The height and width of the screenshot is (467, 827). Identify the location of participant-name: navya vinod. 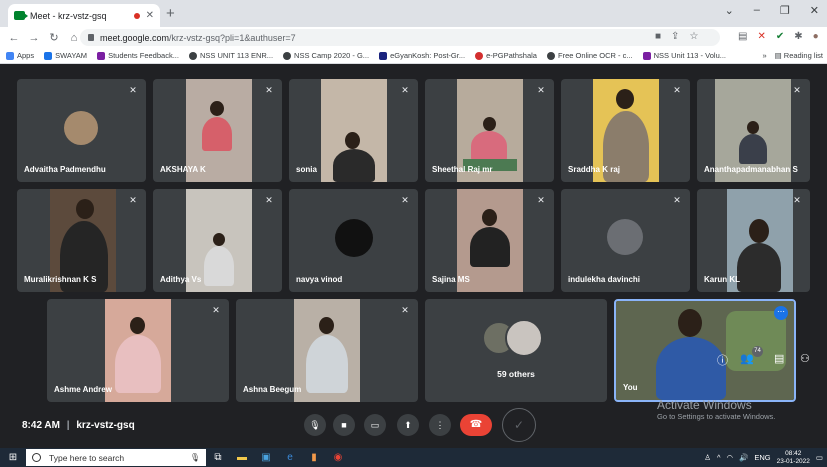
(319, 279).